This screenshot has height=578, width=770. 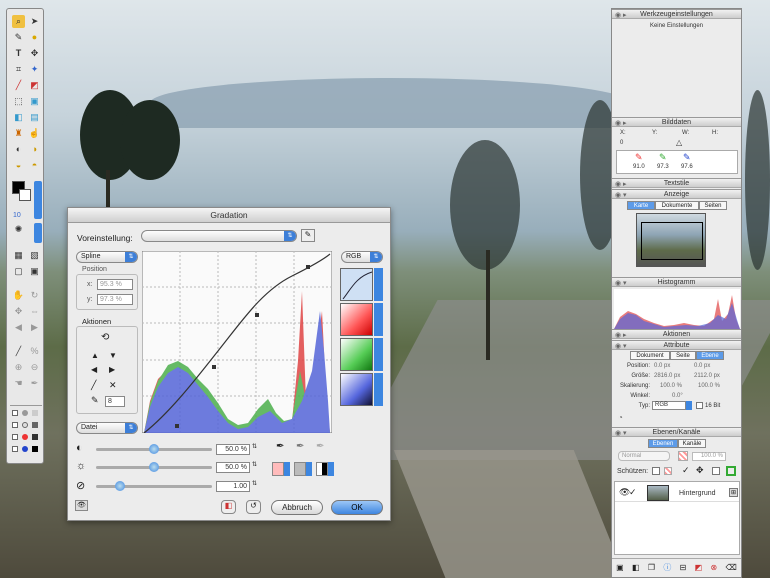 I want to click on smudge-tool-icon: ☝, so click(x=34, y=133).